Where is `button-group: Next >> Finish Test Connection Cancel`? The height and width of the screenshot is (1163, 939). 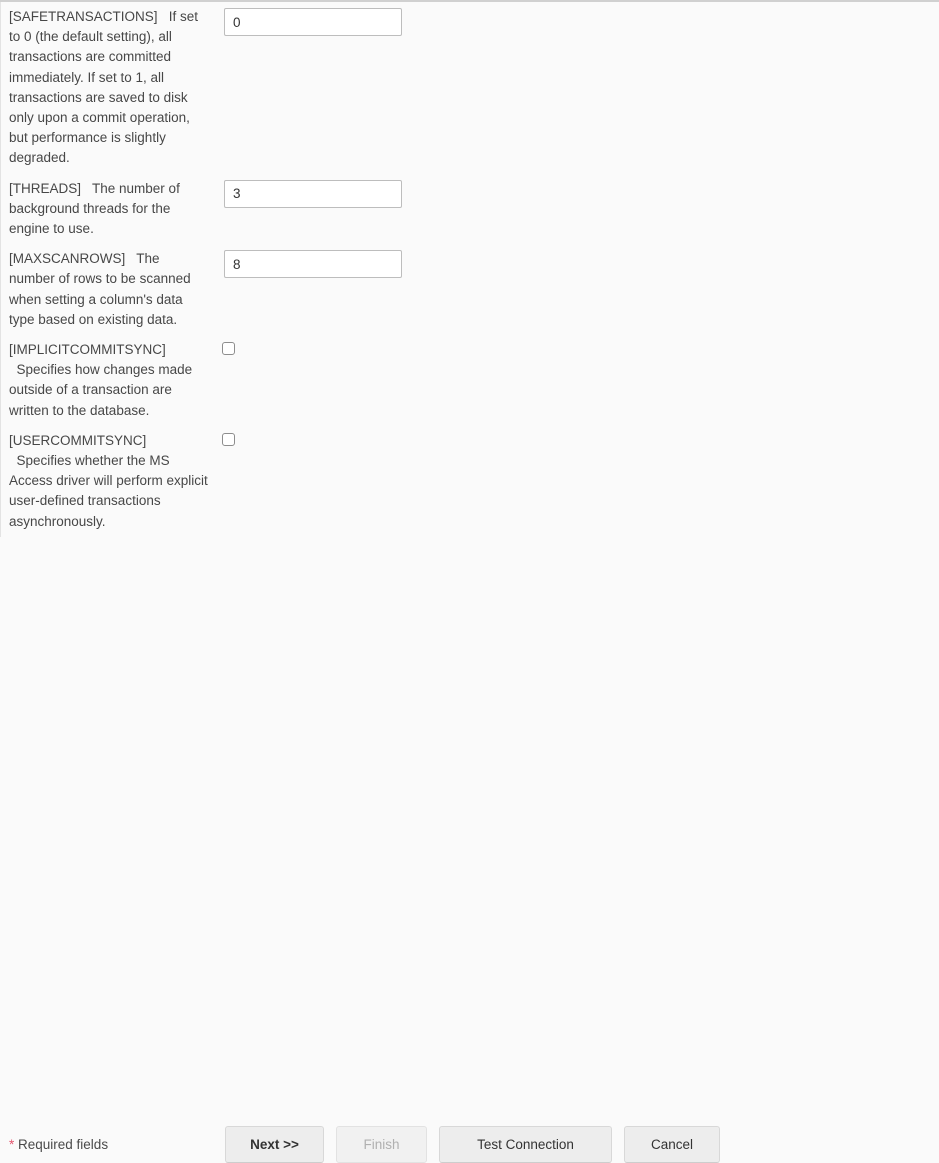 button-group: Next >> Finish Test Connection Cancel is located at coordinates (472, 1144).